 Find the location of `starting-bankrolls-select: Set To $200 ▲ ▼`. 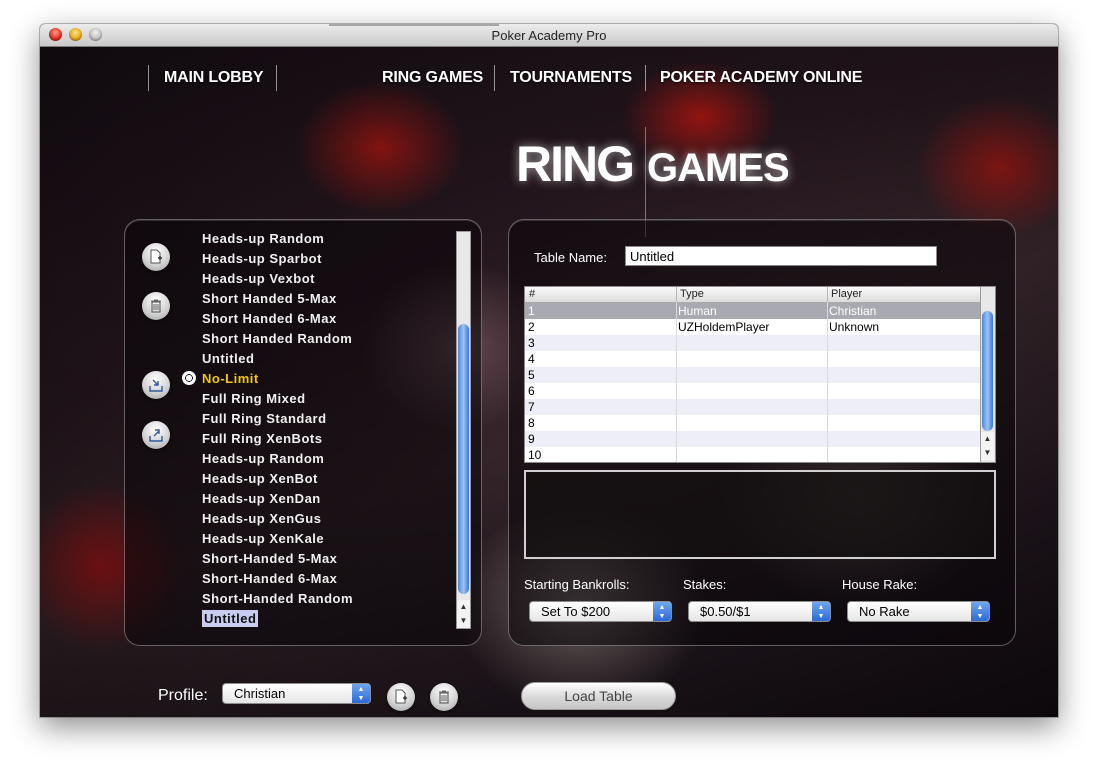

starting-bankrolls-select: Set To $200 ▲ ▼ is located at coordinates (600, 611).